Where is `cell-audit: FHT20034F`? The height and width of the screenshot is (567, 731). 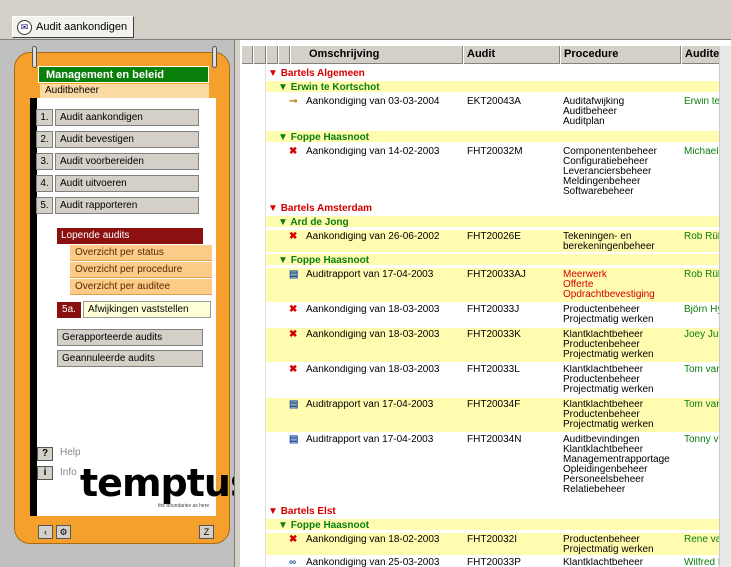
cell-audit: FHT20034F is located at coordinates (494, 405).